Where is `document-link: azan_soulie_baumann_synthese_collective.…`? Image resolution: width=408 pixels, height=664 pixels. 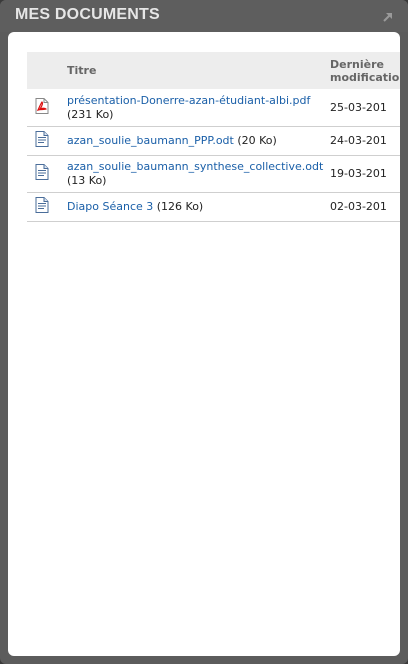
document-link: azan_soulie_baumann_synthese_collective.… is located at coordinates (195, 166).